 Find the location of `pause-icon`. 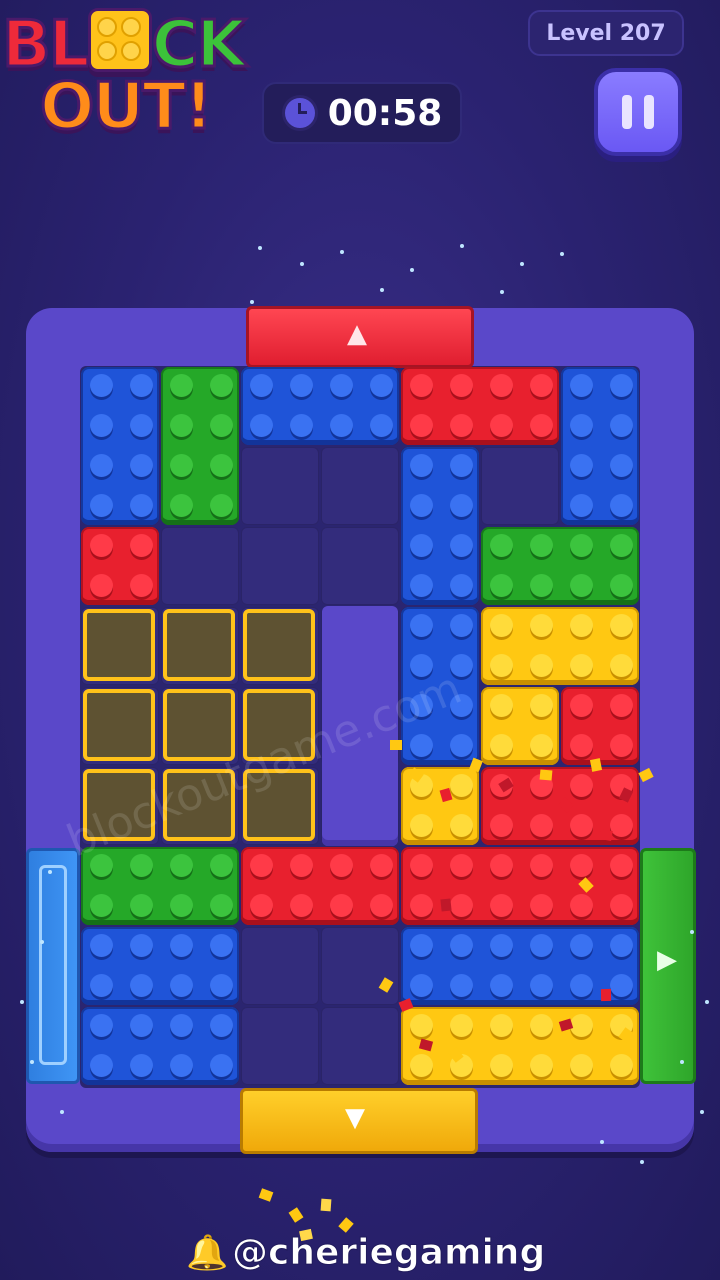

pause-icon is located at coordinates (627, 112).